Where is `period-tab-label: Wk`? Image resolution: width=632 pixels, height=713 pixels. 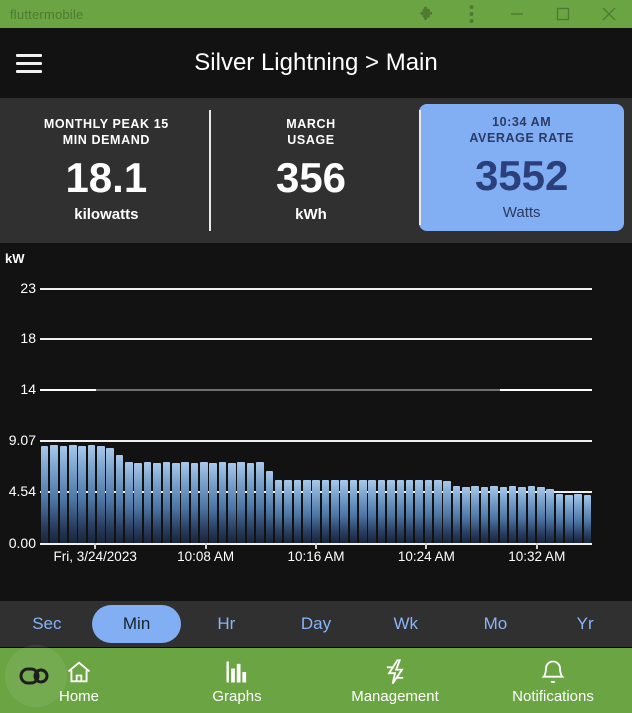
period-tab-label: Wk is located at coordinates (405, 623).